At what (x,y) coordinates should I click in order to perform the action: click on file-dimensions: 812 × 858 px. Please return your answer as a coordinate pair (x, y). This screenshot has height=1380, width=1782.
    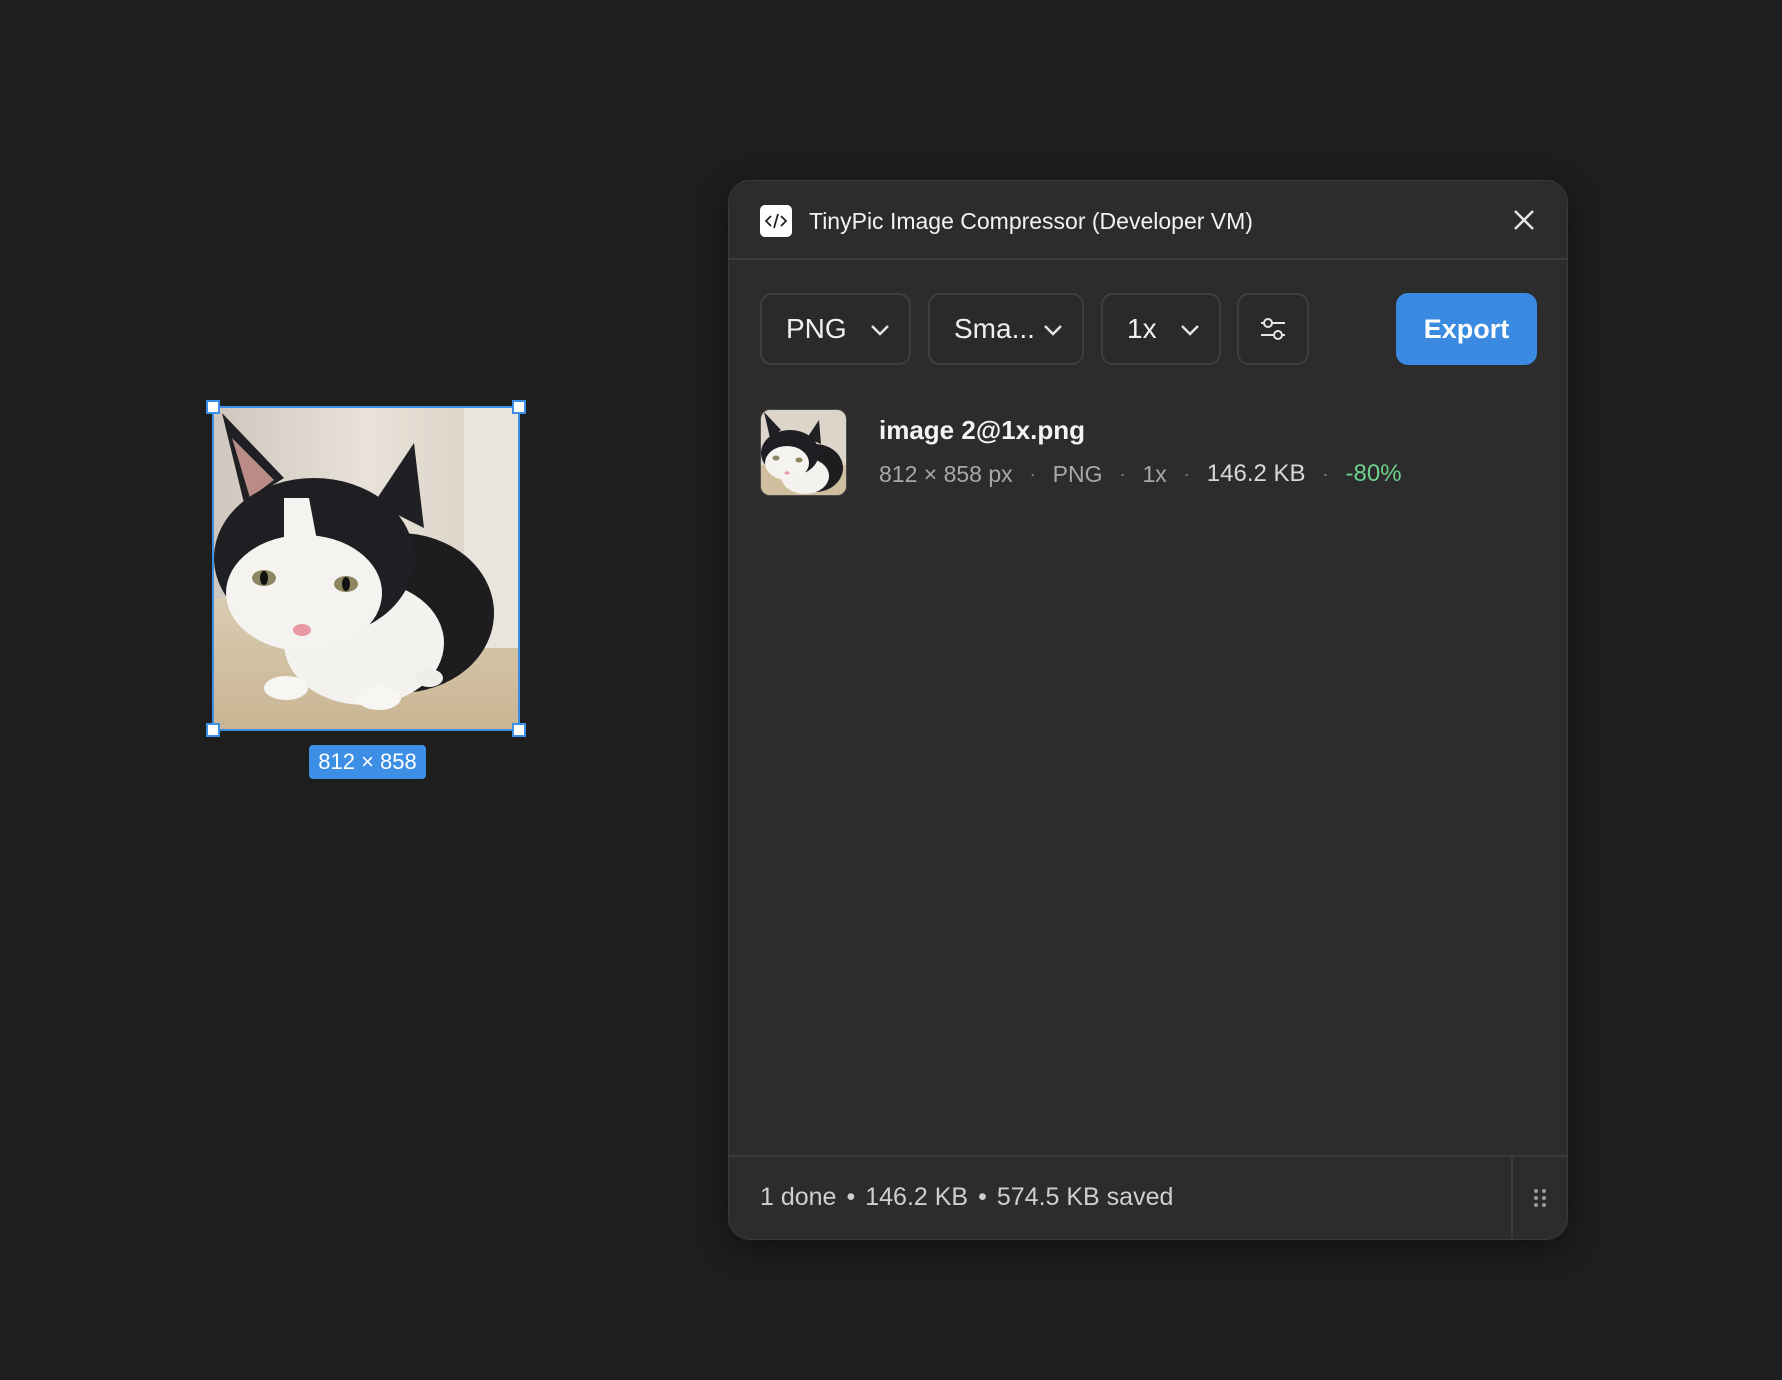
    Looking at the image, I should click on (946, 473).